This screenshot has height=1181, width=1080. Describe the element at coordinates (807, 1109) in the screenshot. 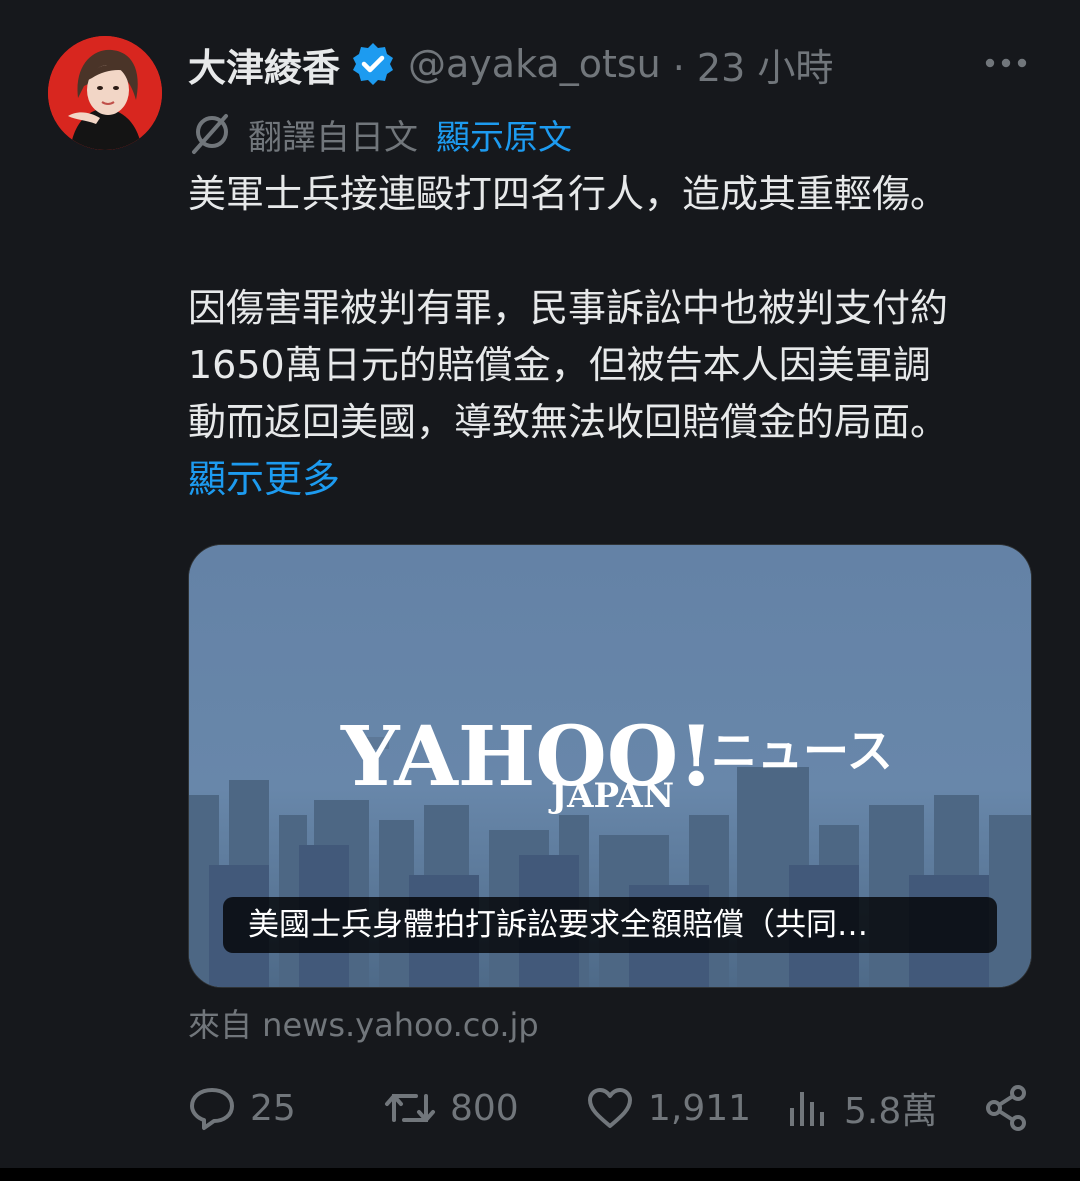

I see `views-chart-icon` at that location.